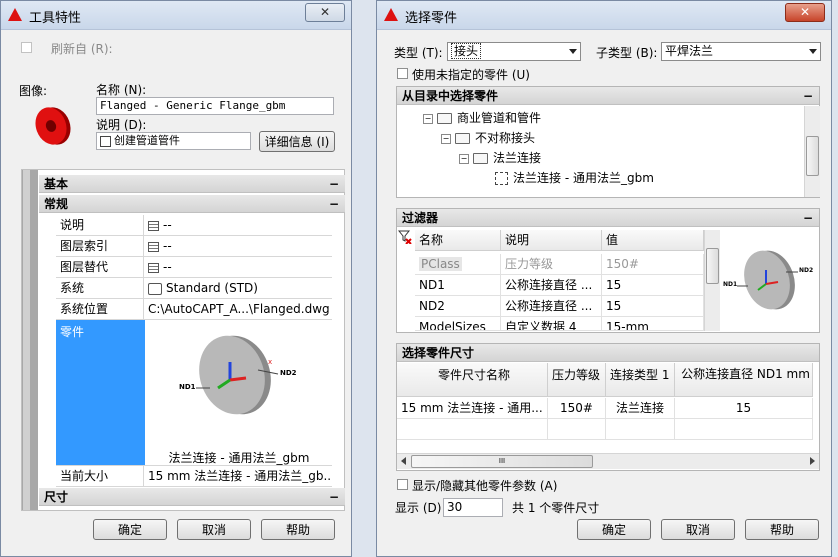 The height and width of the screenshot is (557, 838). I want to click on filter-cell-name: ND2, so click(458, 306).